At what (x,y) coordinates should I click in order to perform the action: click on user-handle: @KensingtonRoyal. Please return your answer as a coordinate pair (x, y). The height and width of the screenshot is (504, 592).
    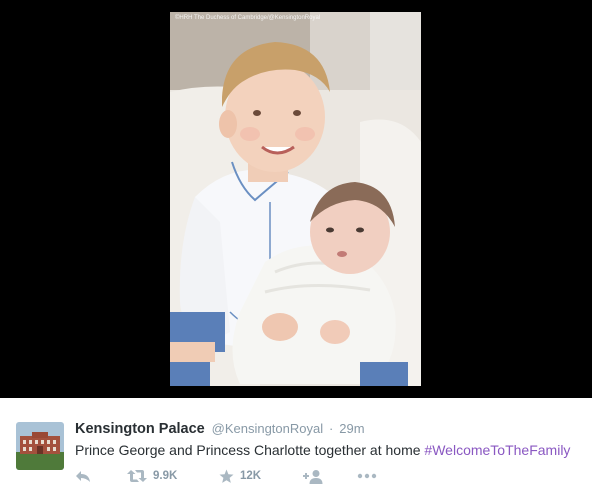
    Looking at the image, I should click on (267, 428).